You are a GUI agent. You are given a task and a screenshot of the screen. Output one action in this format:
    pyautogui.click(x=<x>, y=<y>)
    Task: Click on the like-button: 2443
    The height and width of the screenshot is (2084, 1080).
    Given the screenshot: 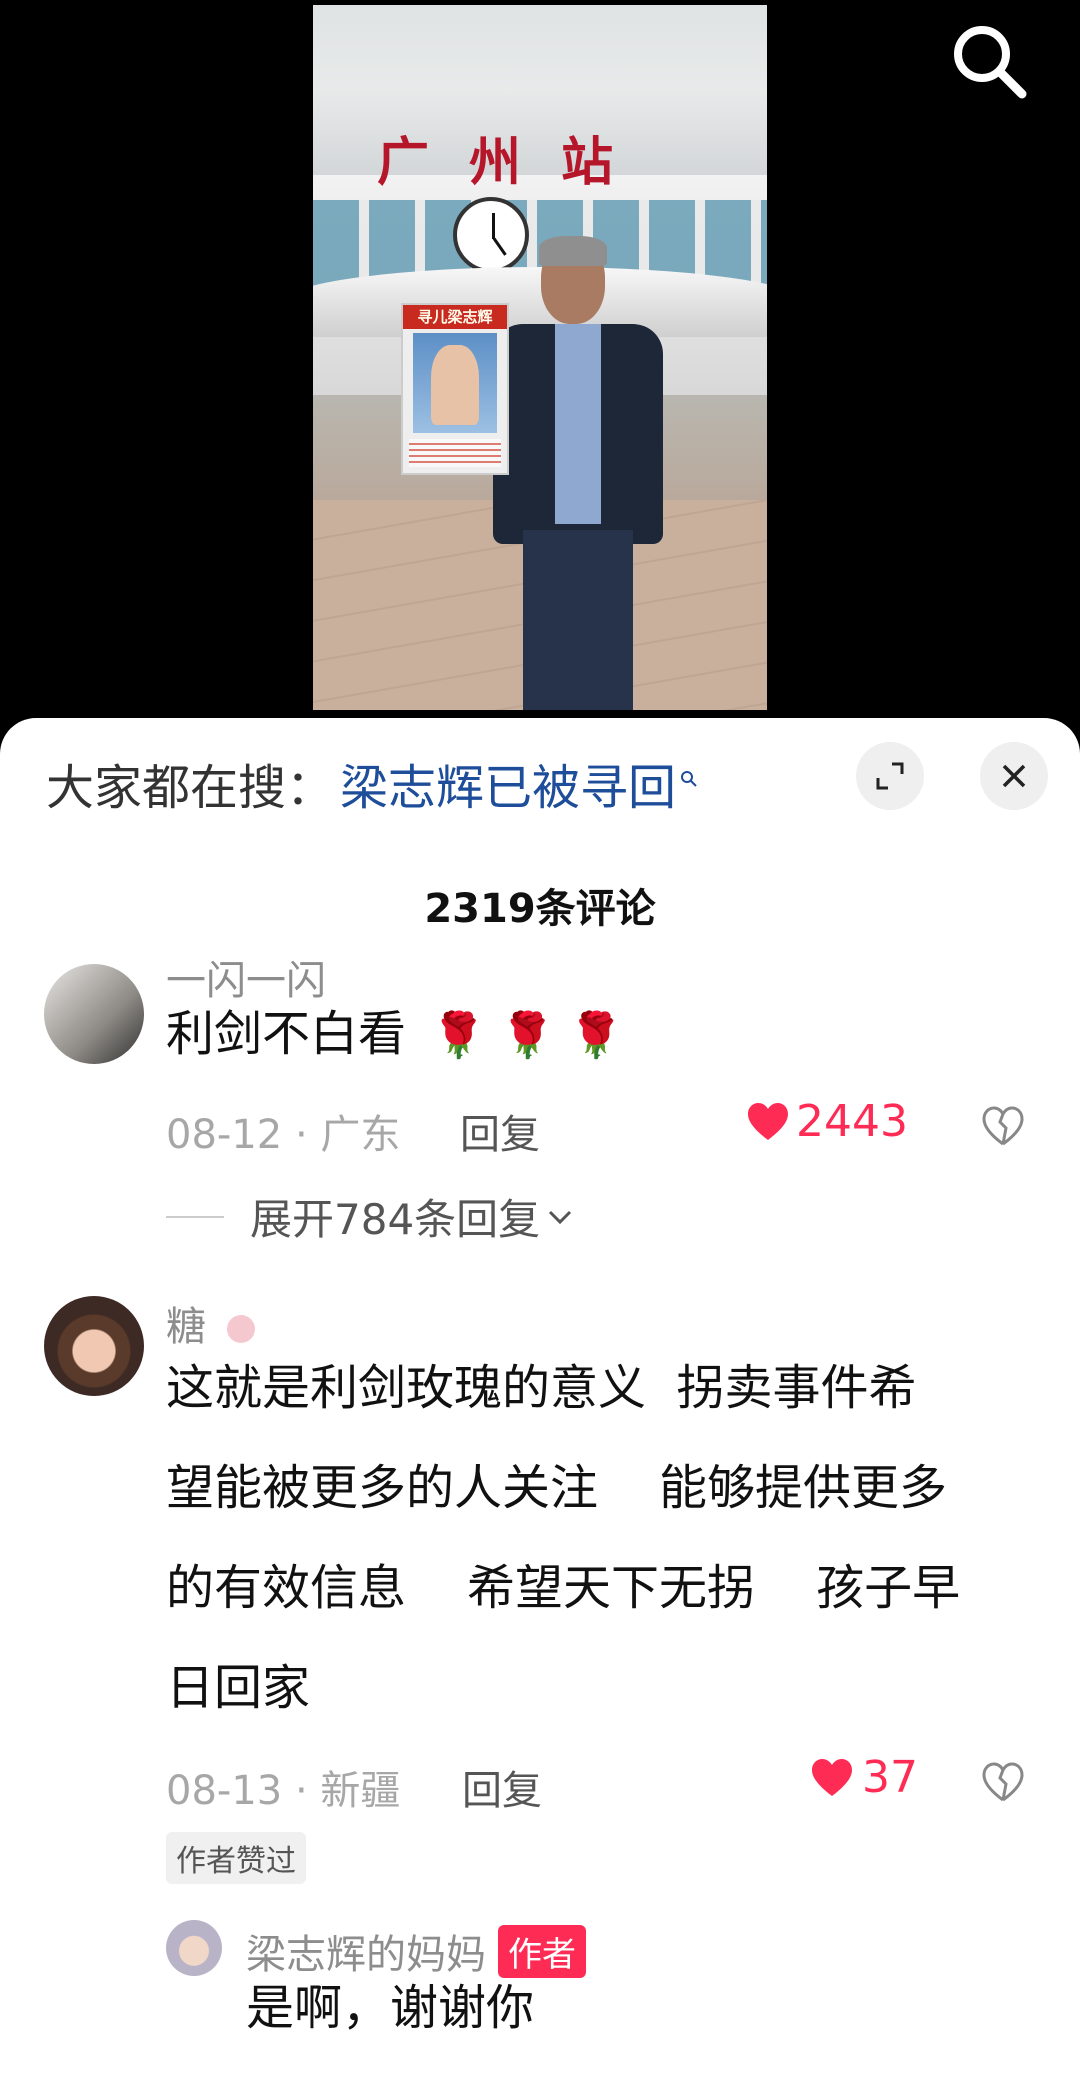 What is the action you would take?
    pyautogui.click(x=827, y=1121)
    